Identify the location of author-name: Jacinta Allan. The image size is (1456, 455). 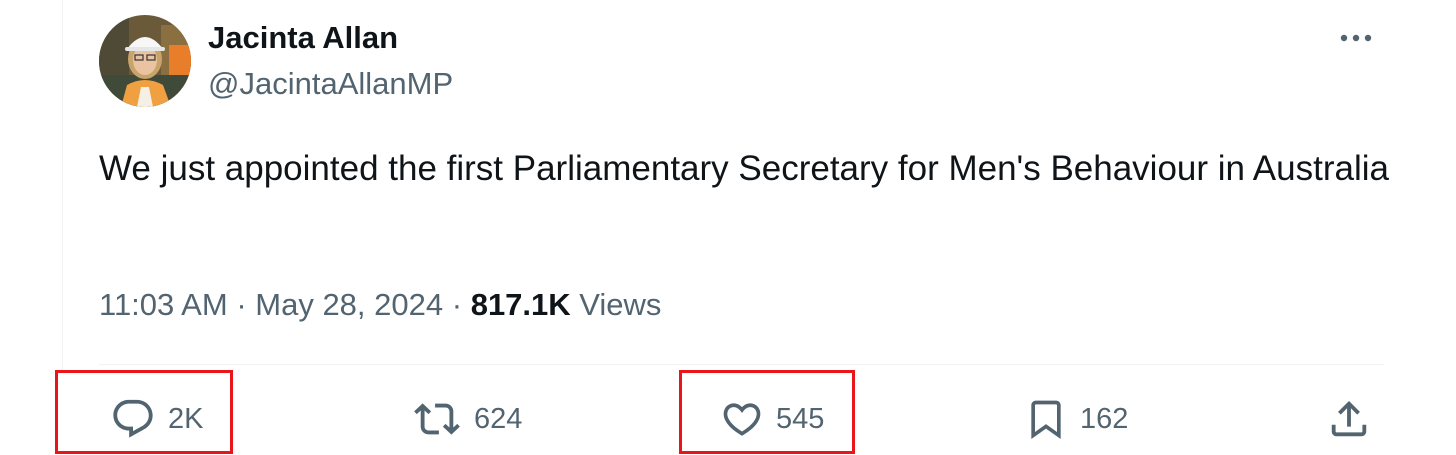
(303, 38).